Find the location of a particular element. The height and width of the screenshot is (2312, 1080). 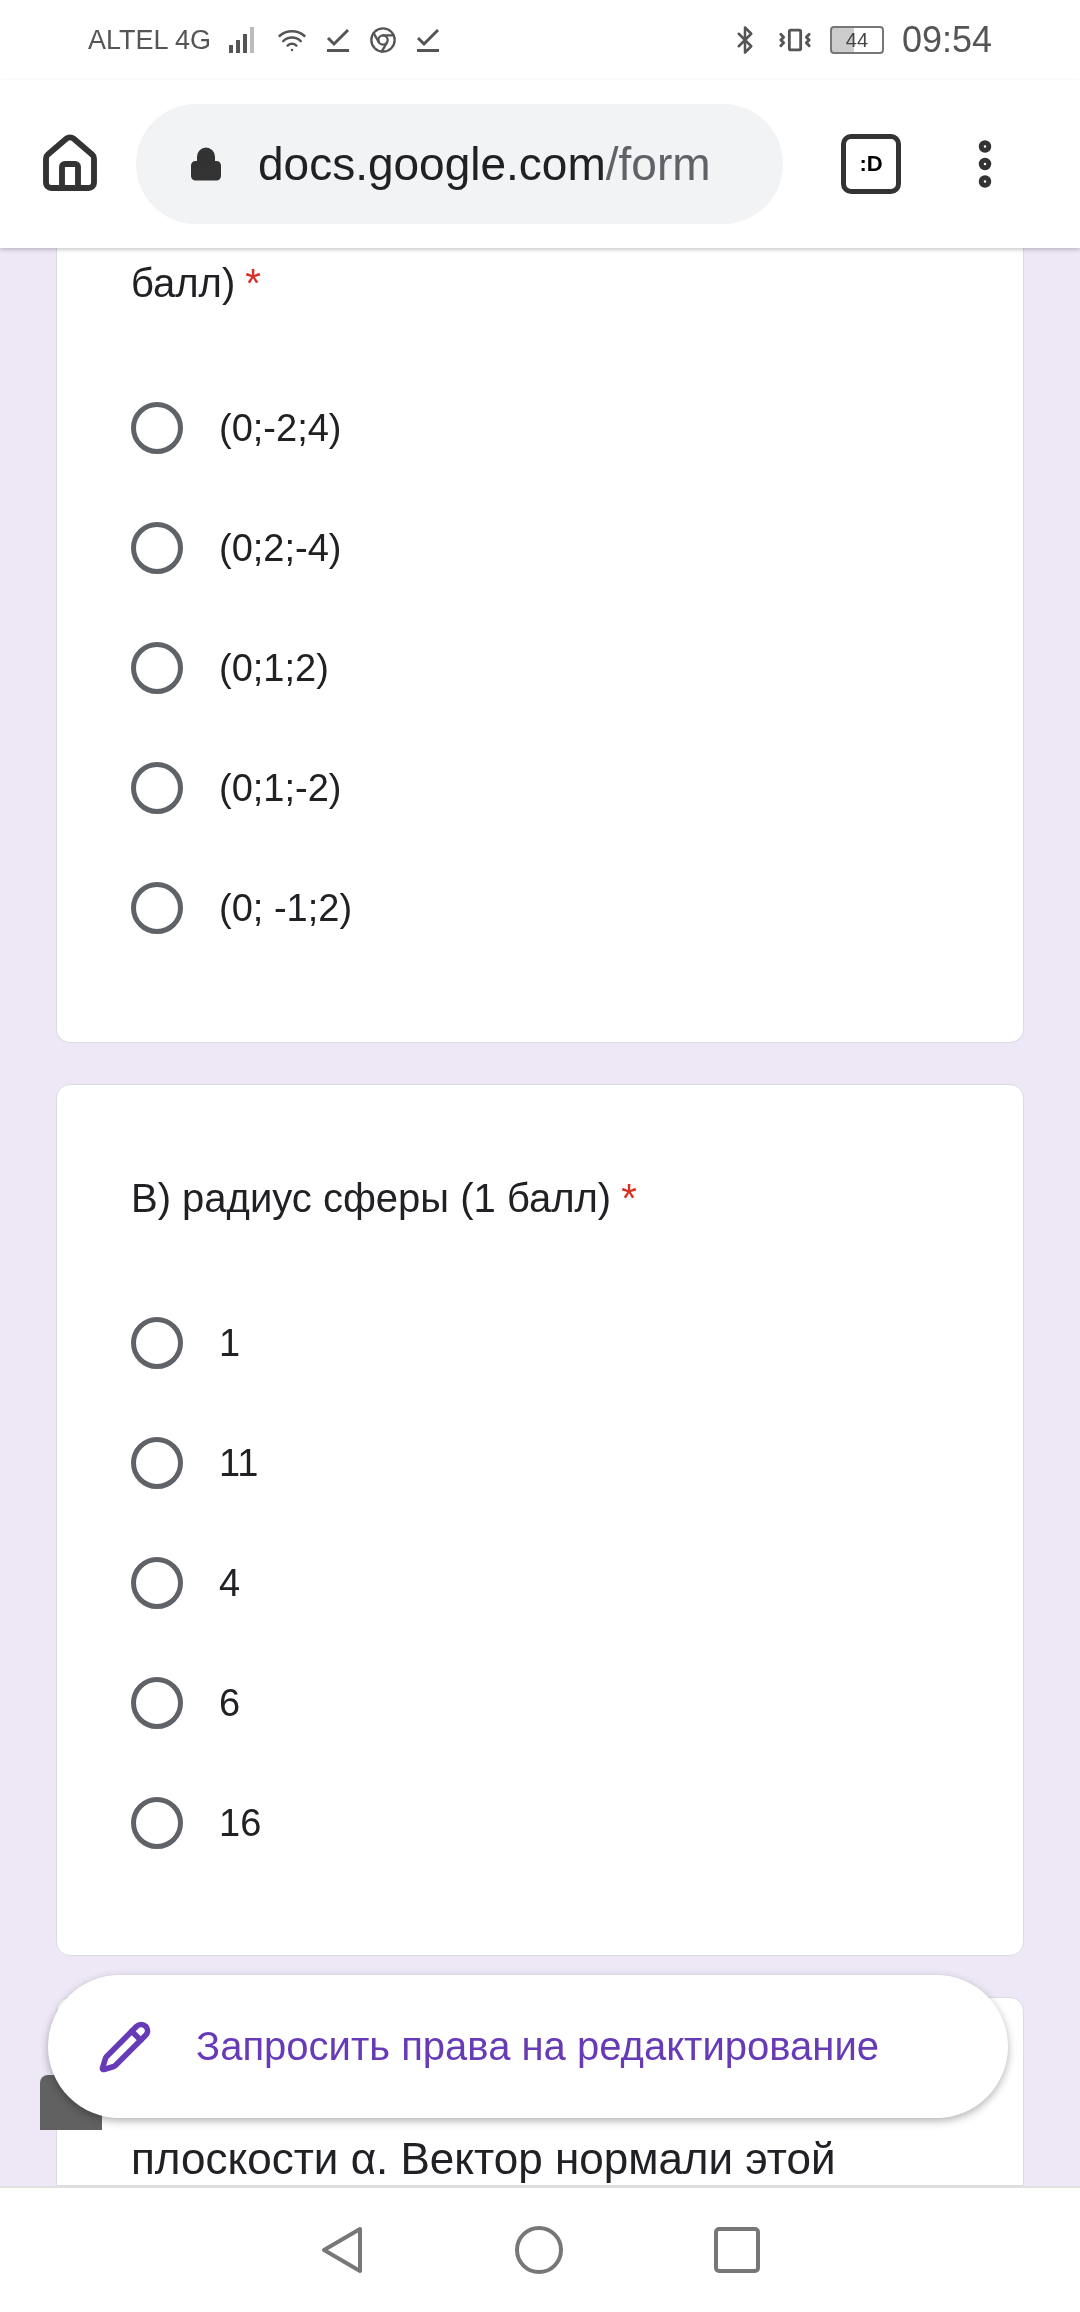

url-bar: docs.google.com/form is located at coordinates (459, 164).